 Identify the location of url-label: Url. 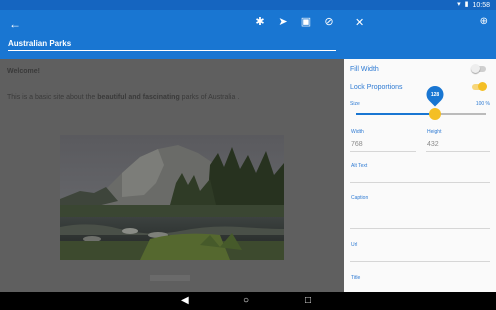
(354, 245).